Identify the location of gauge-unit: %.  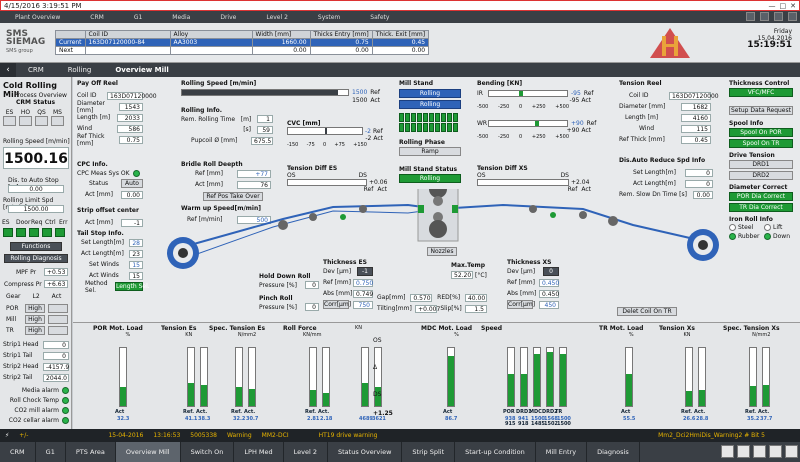
(456, 335).